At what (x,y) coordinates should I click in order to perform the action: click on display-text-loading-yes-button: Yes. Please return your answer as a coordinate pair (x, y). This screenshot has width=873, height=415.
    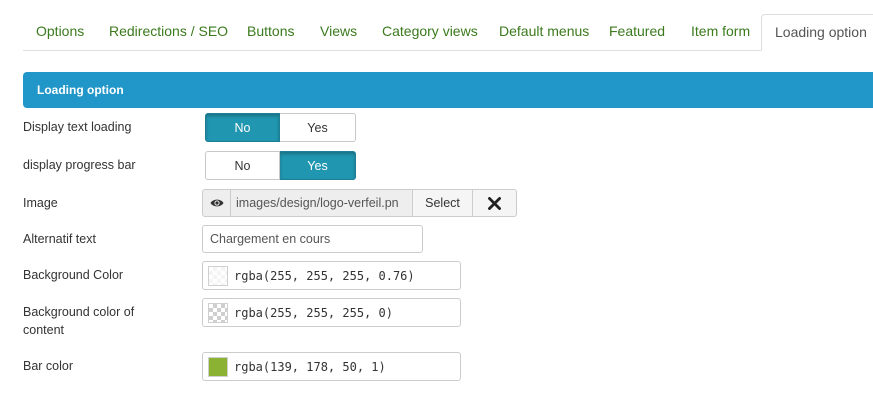
    Looking at the image, I should click on (318, 127).